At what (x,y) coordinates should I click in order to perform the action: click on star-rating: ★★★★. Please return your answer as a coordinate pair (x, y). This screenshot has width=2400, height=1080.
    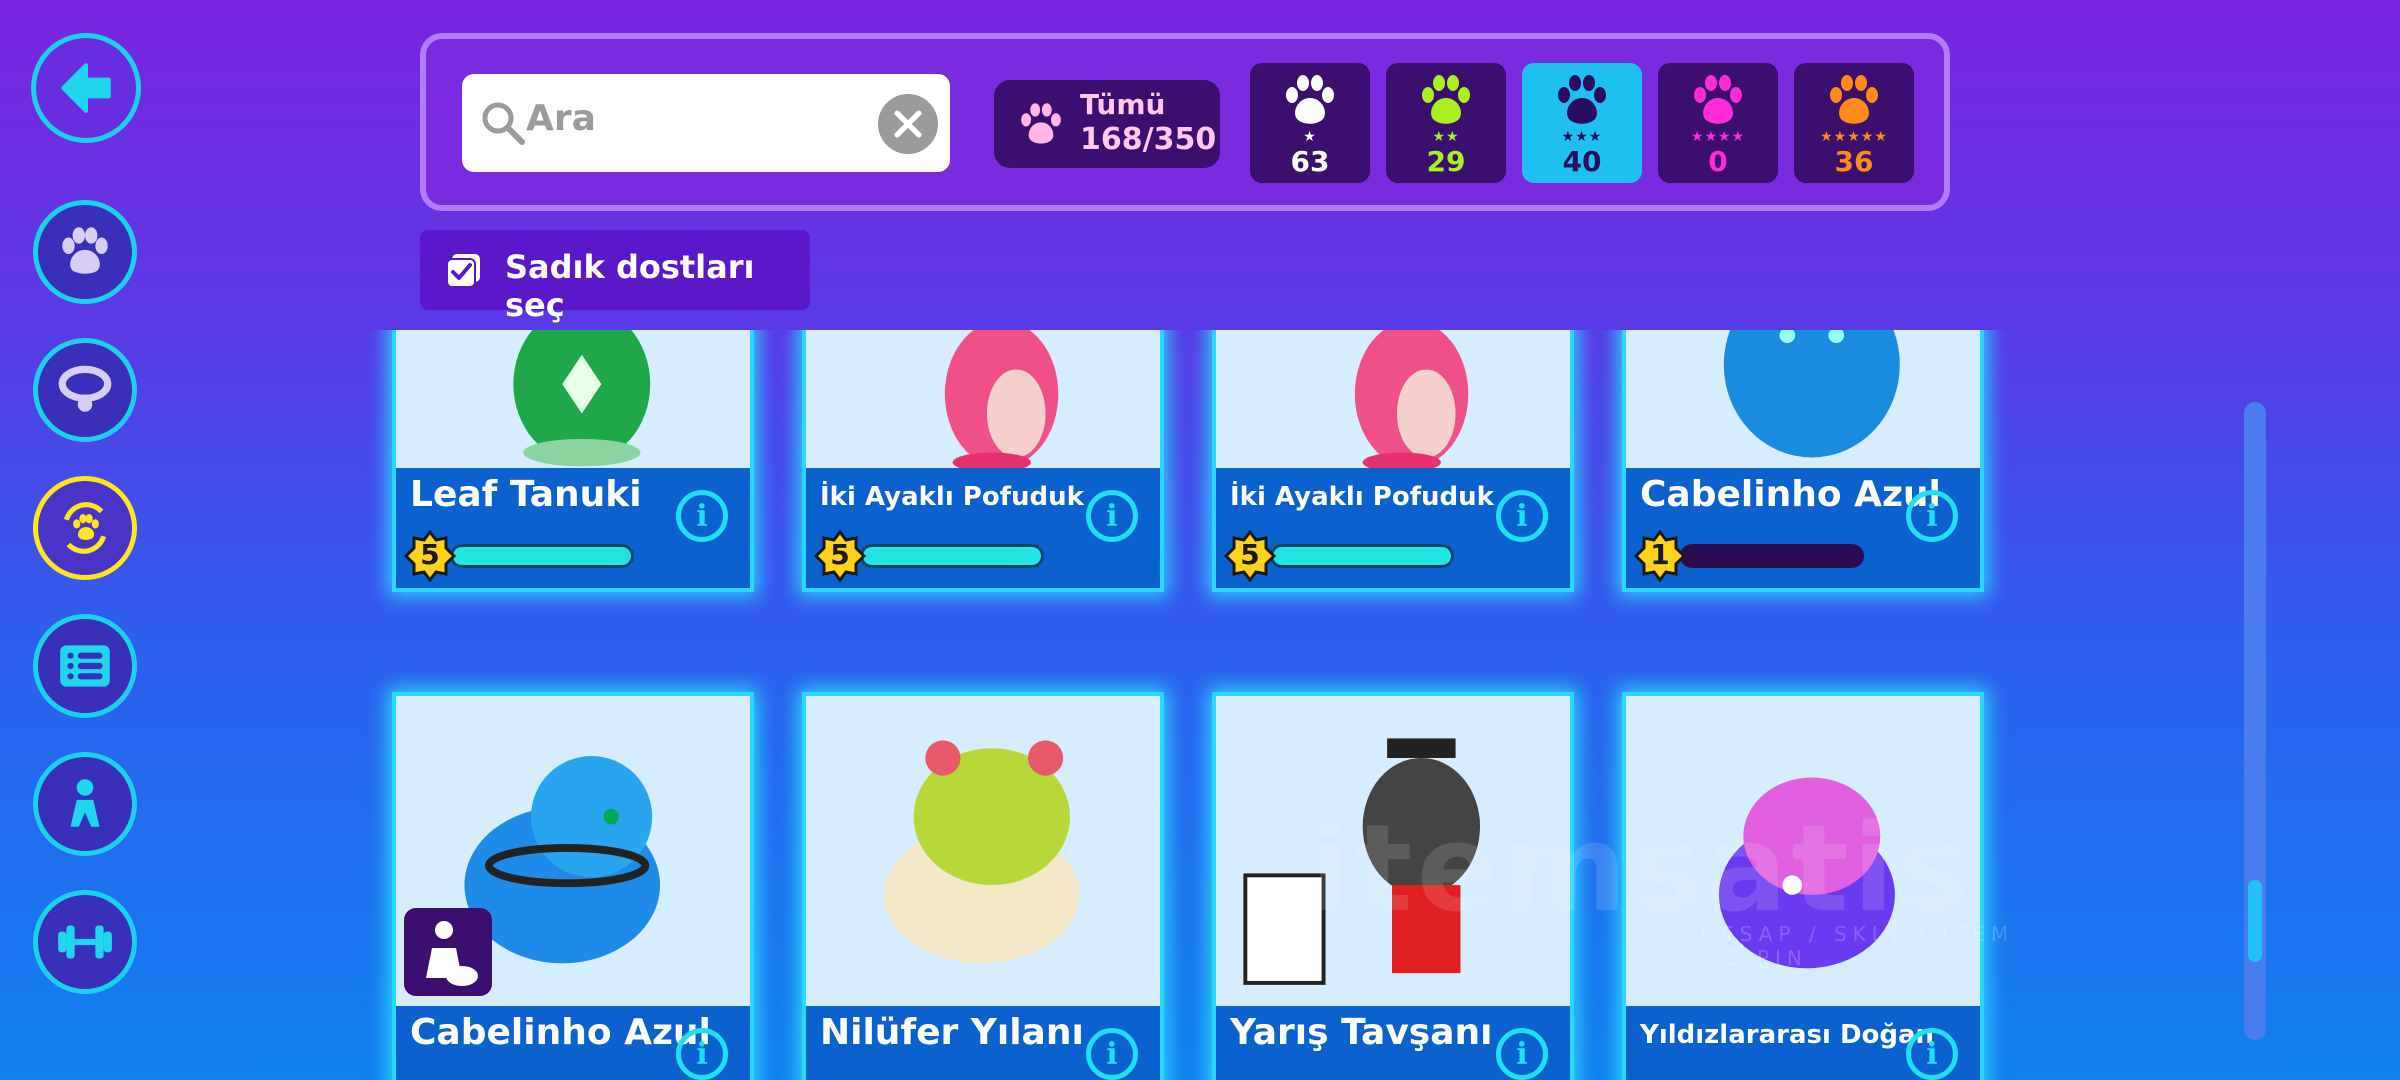
    Looking at the image, I should click on (1718, 137).